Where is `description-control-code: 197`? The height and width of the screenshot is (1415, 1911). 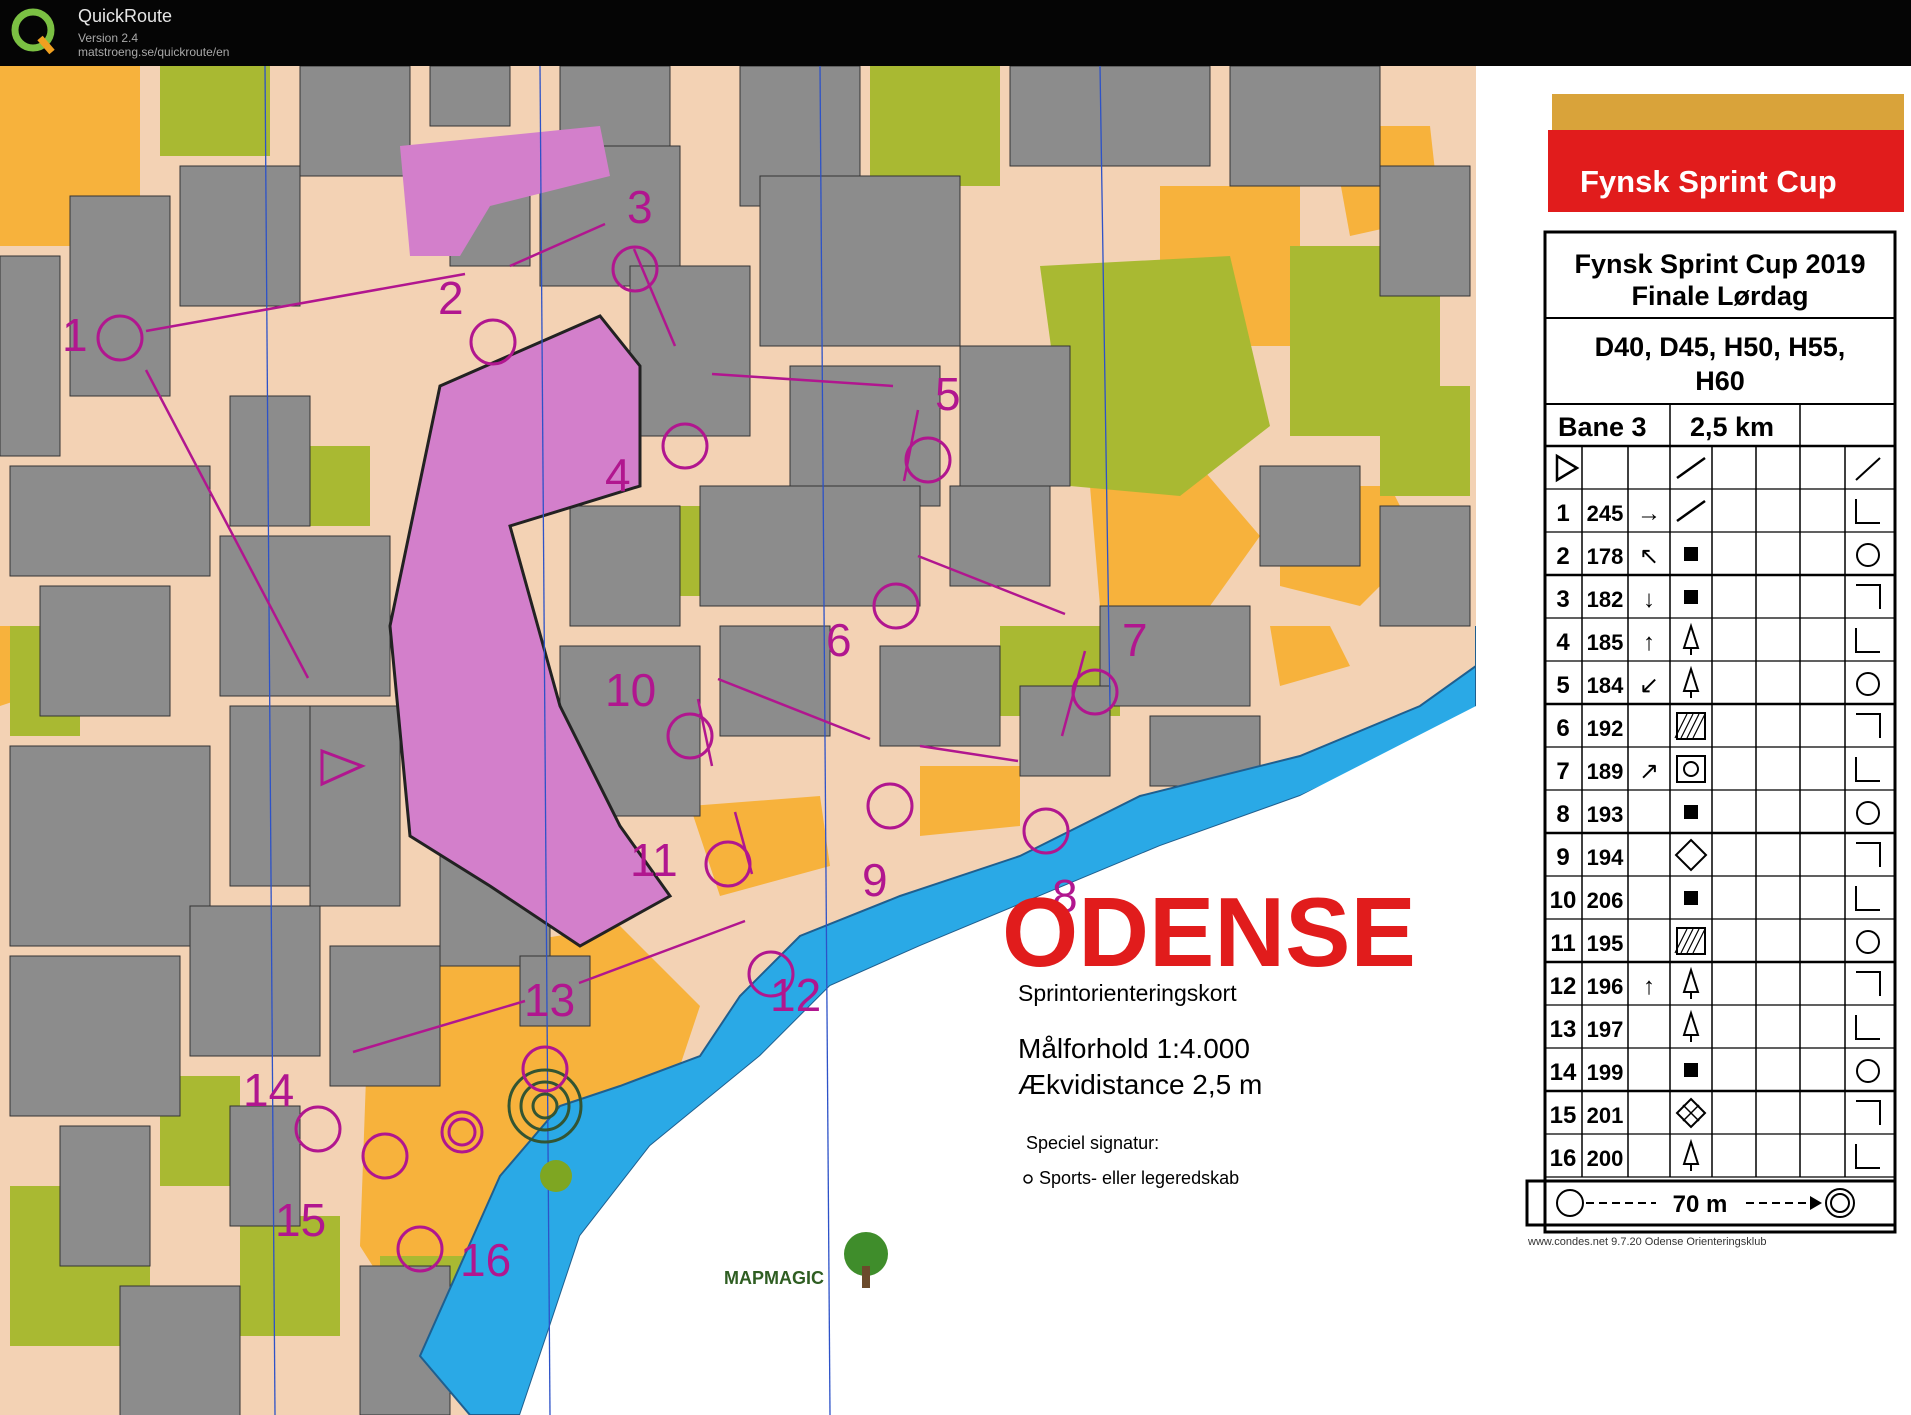
description-control-code: 197 is located at coordinates (1605, 1029).